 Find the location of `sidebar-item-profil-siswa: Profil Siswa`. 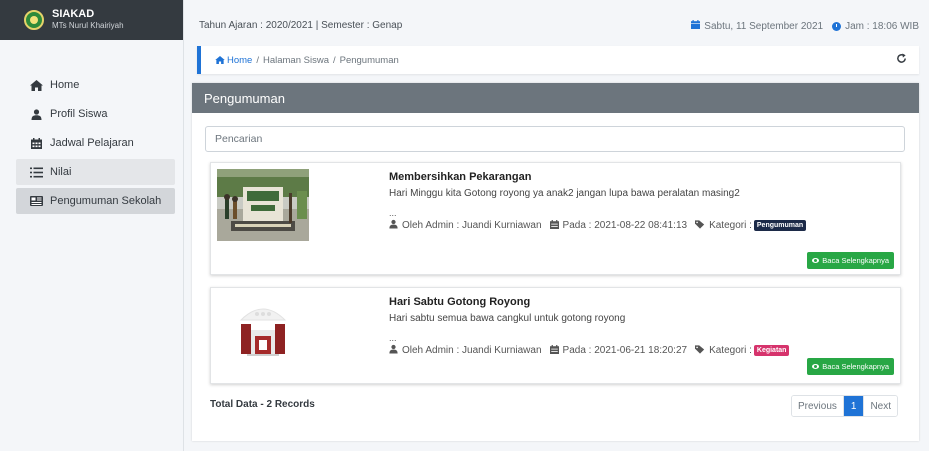

sidebar-item-profil-siswa: Profil Siswa is located at coordinates (95, 114).